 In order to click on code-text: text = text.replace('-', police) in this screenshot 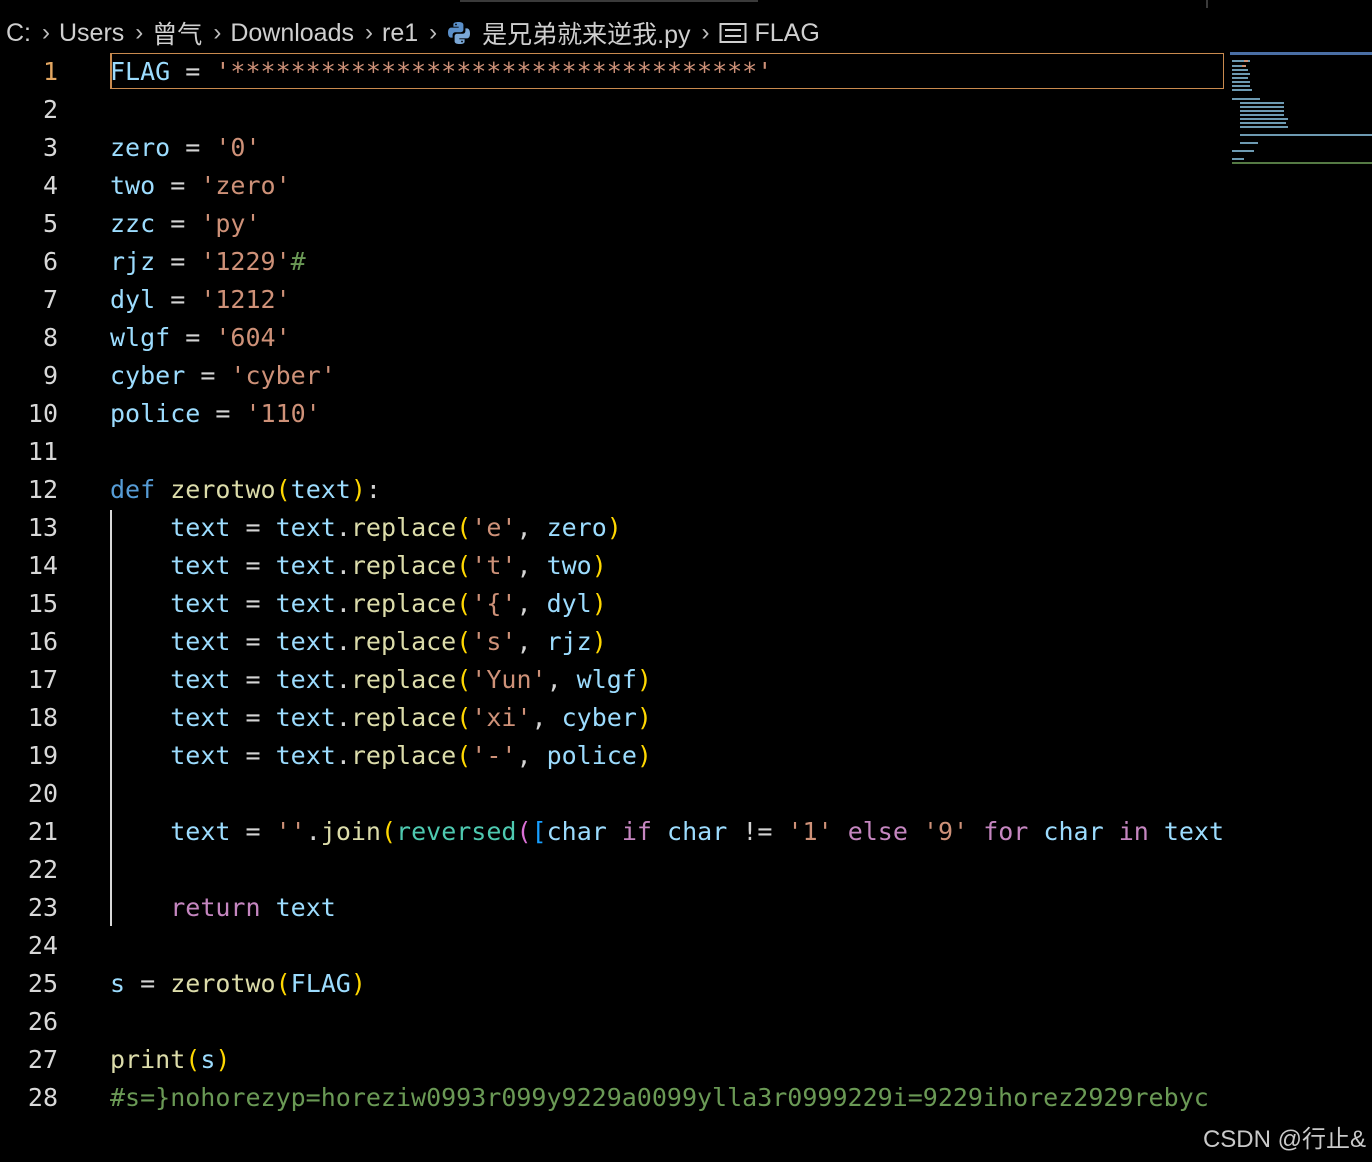, I will do `click(381, 756)`.